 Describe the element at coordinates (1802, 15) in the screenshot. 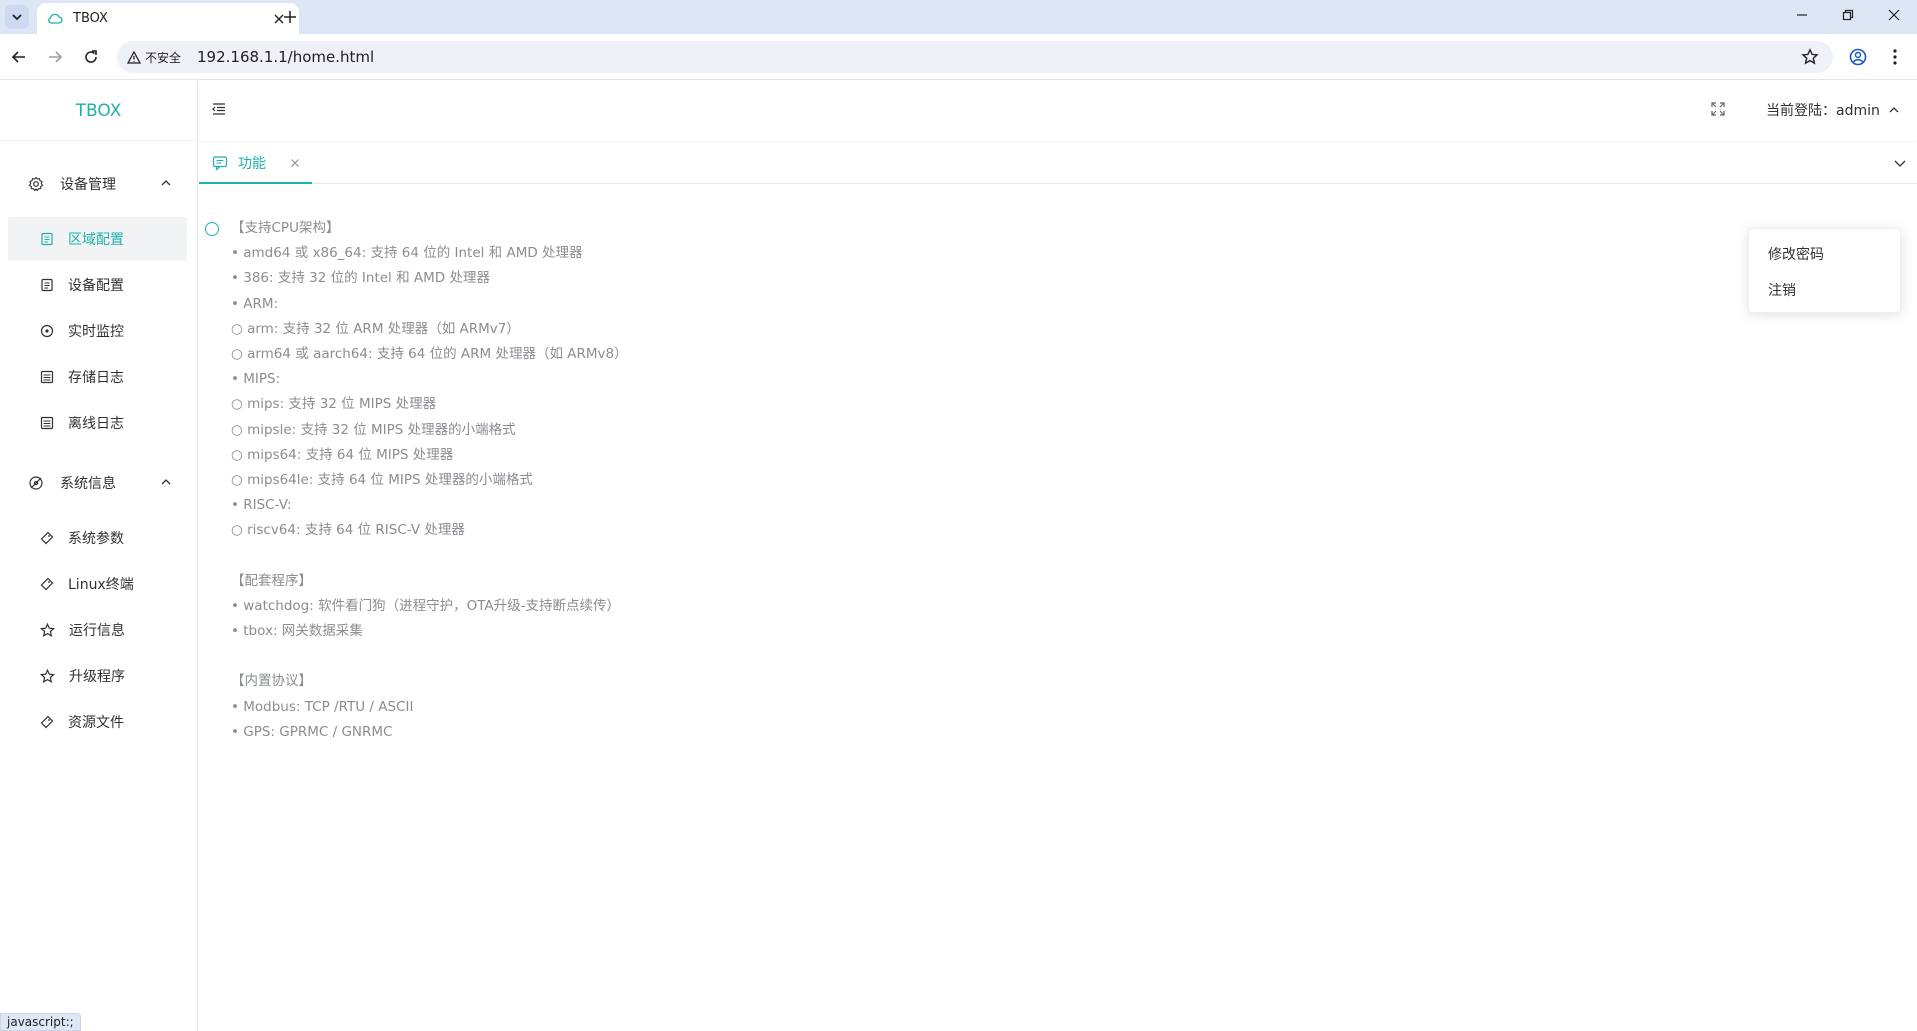

I see `minimize-button` at that location.